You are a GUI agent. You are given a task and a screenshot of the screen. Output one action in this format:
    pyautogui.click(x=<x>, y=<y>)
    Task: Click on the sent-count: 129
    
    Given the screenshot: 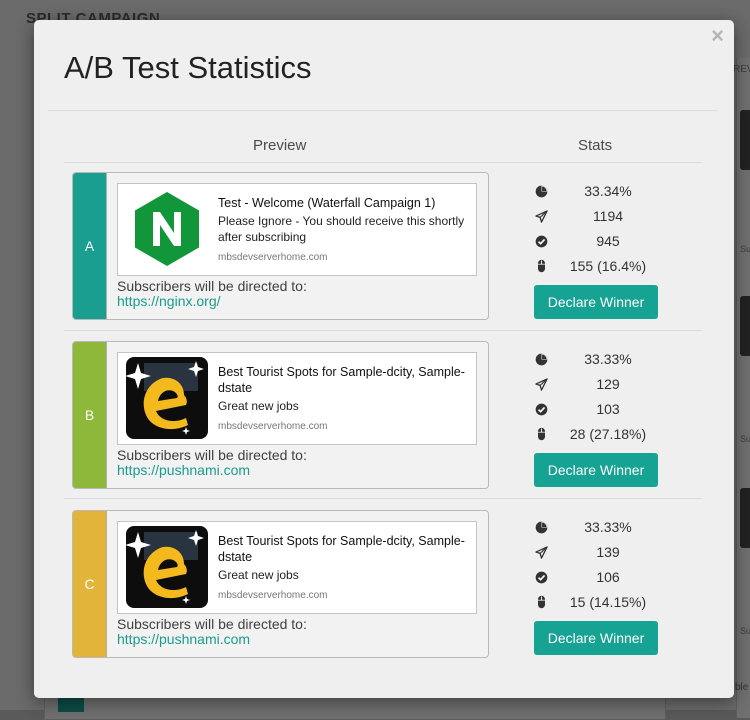 What is the action you would take?
    pyautogui.click(x=608, y=384)
    